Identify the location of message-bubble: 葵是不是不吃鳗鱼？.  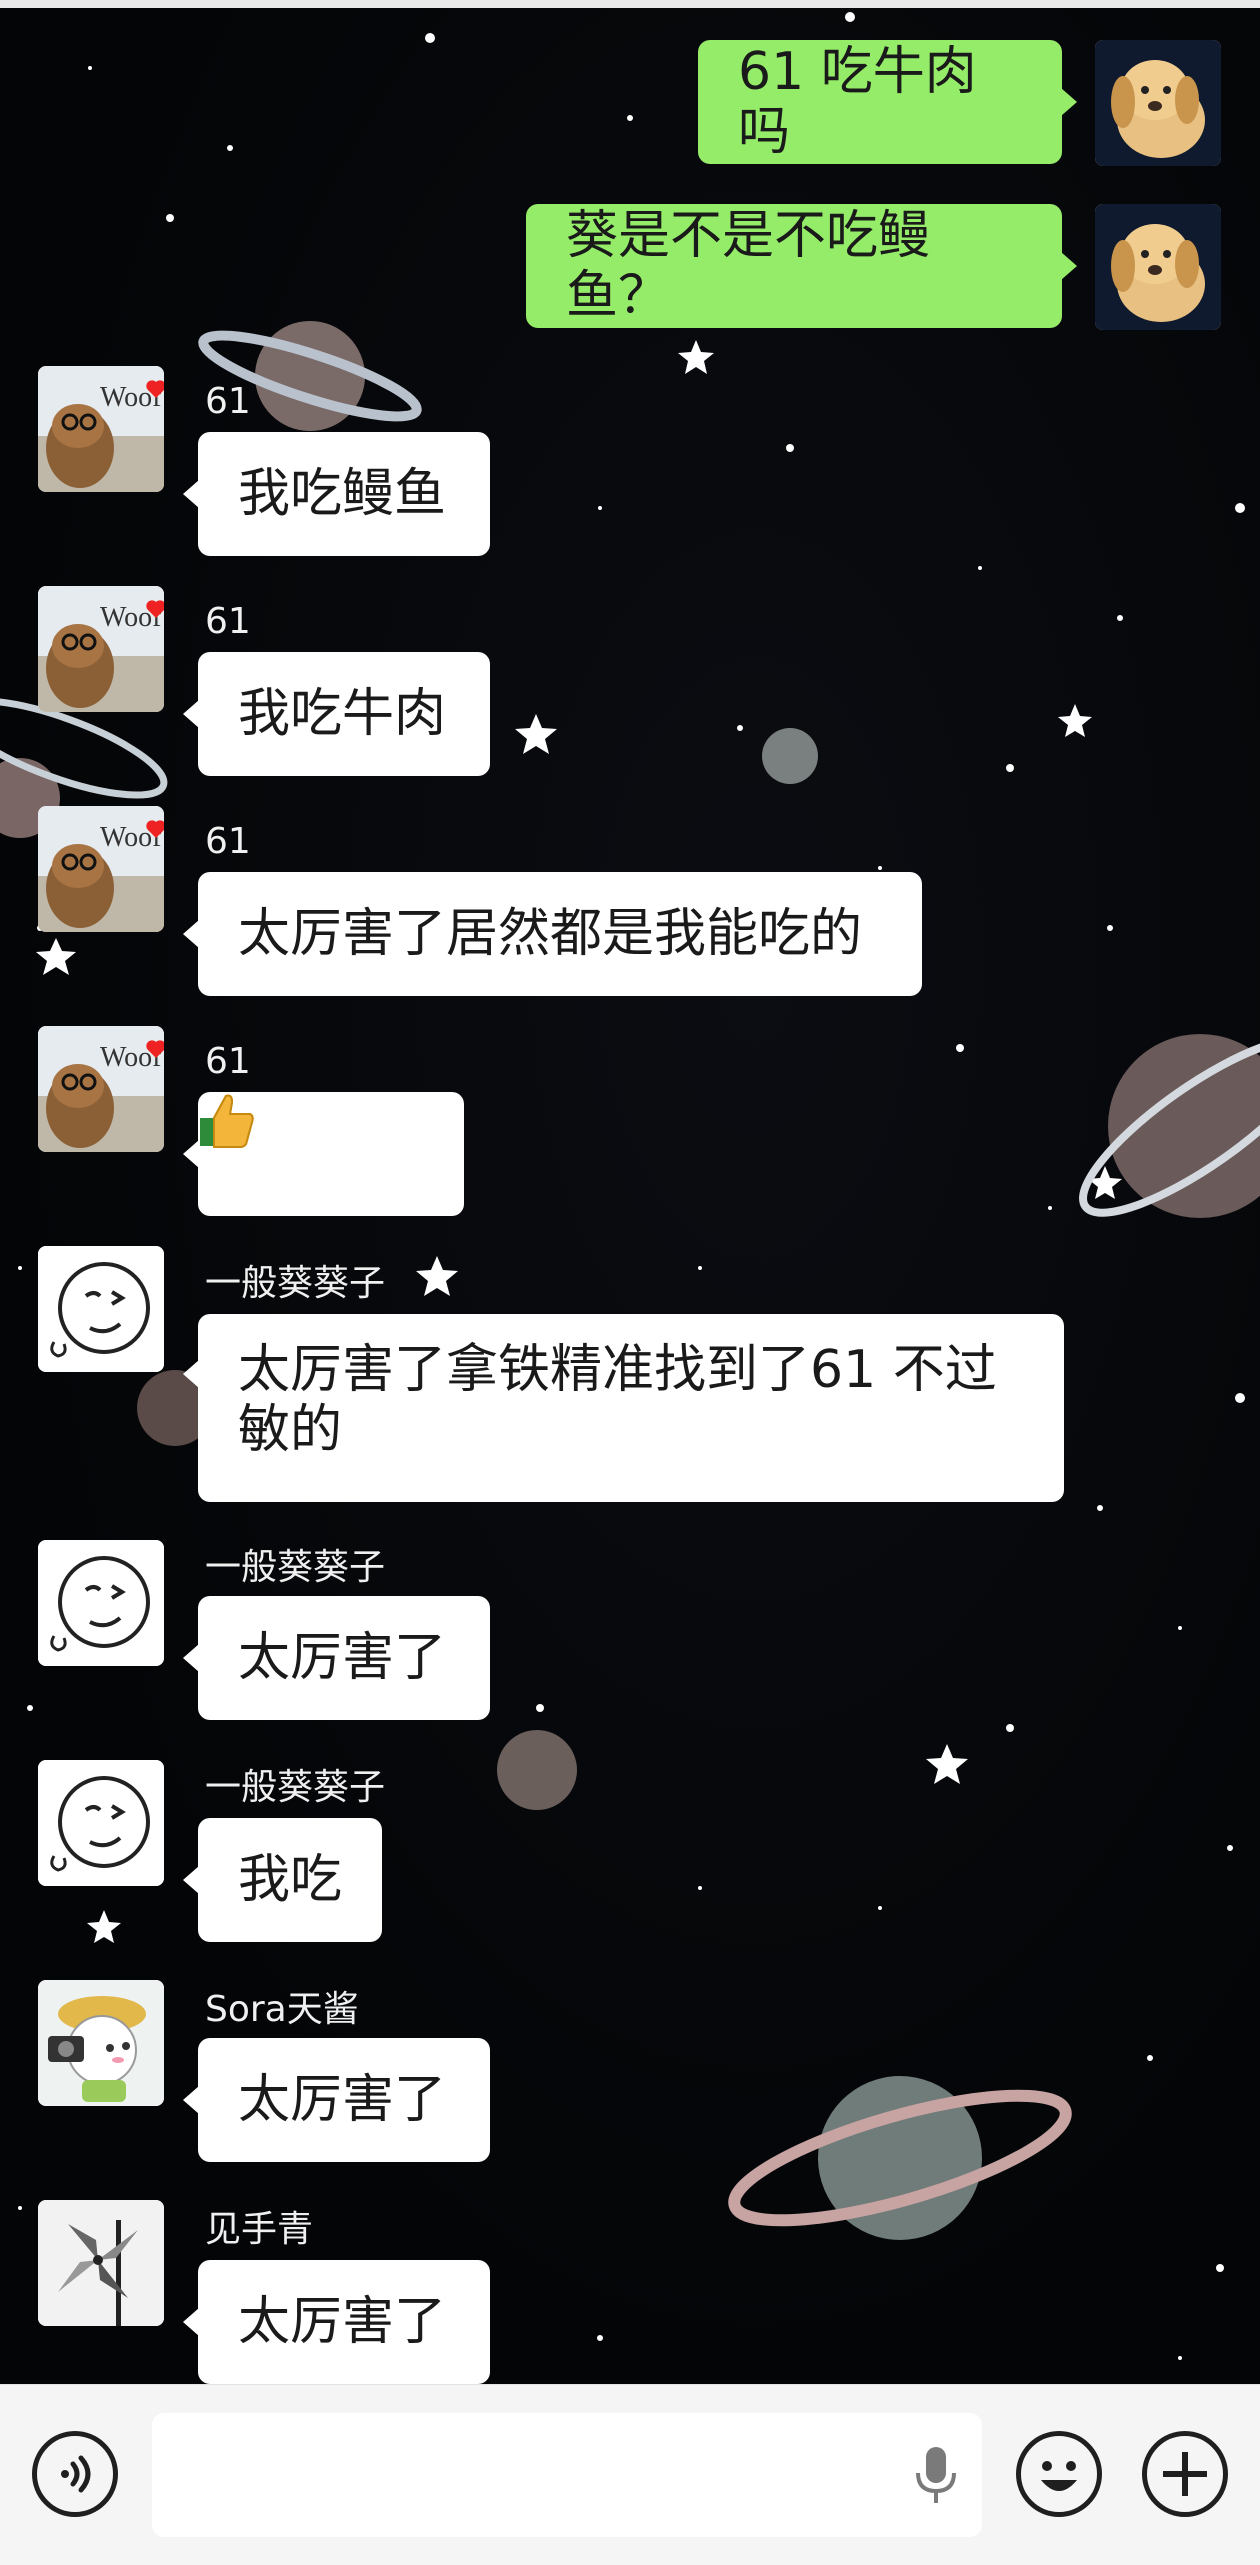
(794, 266).